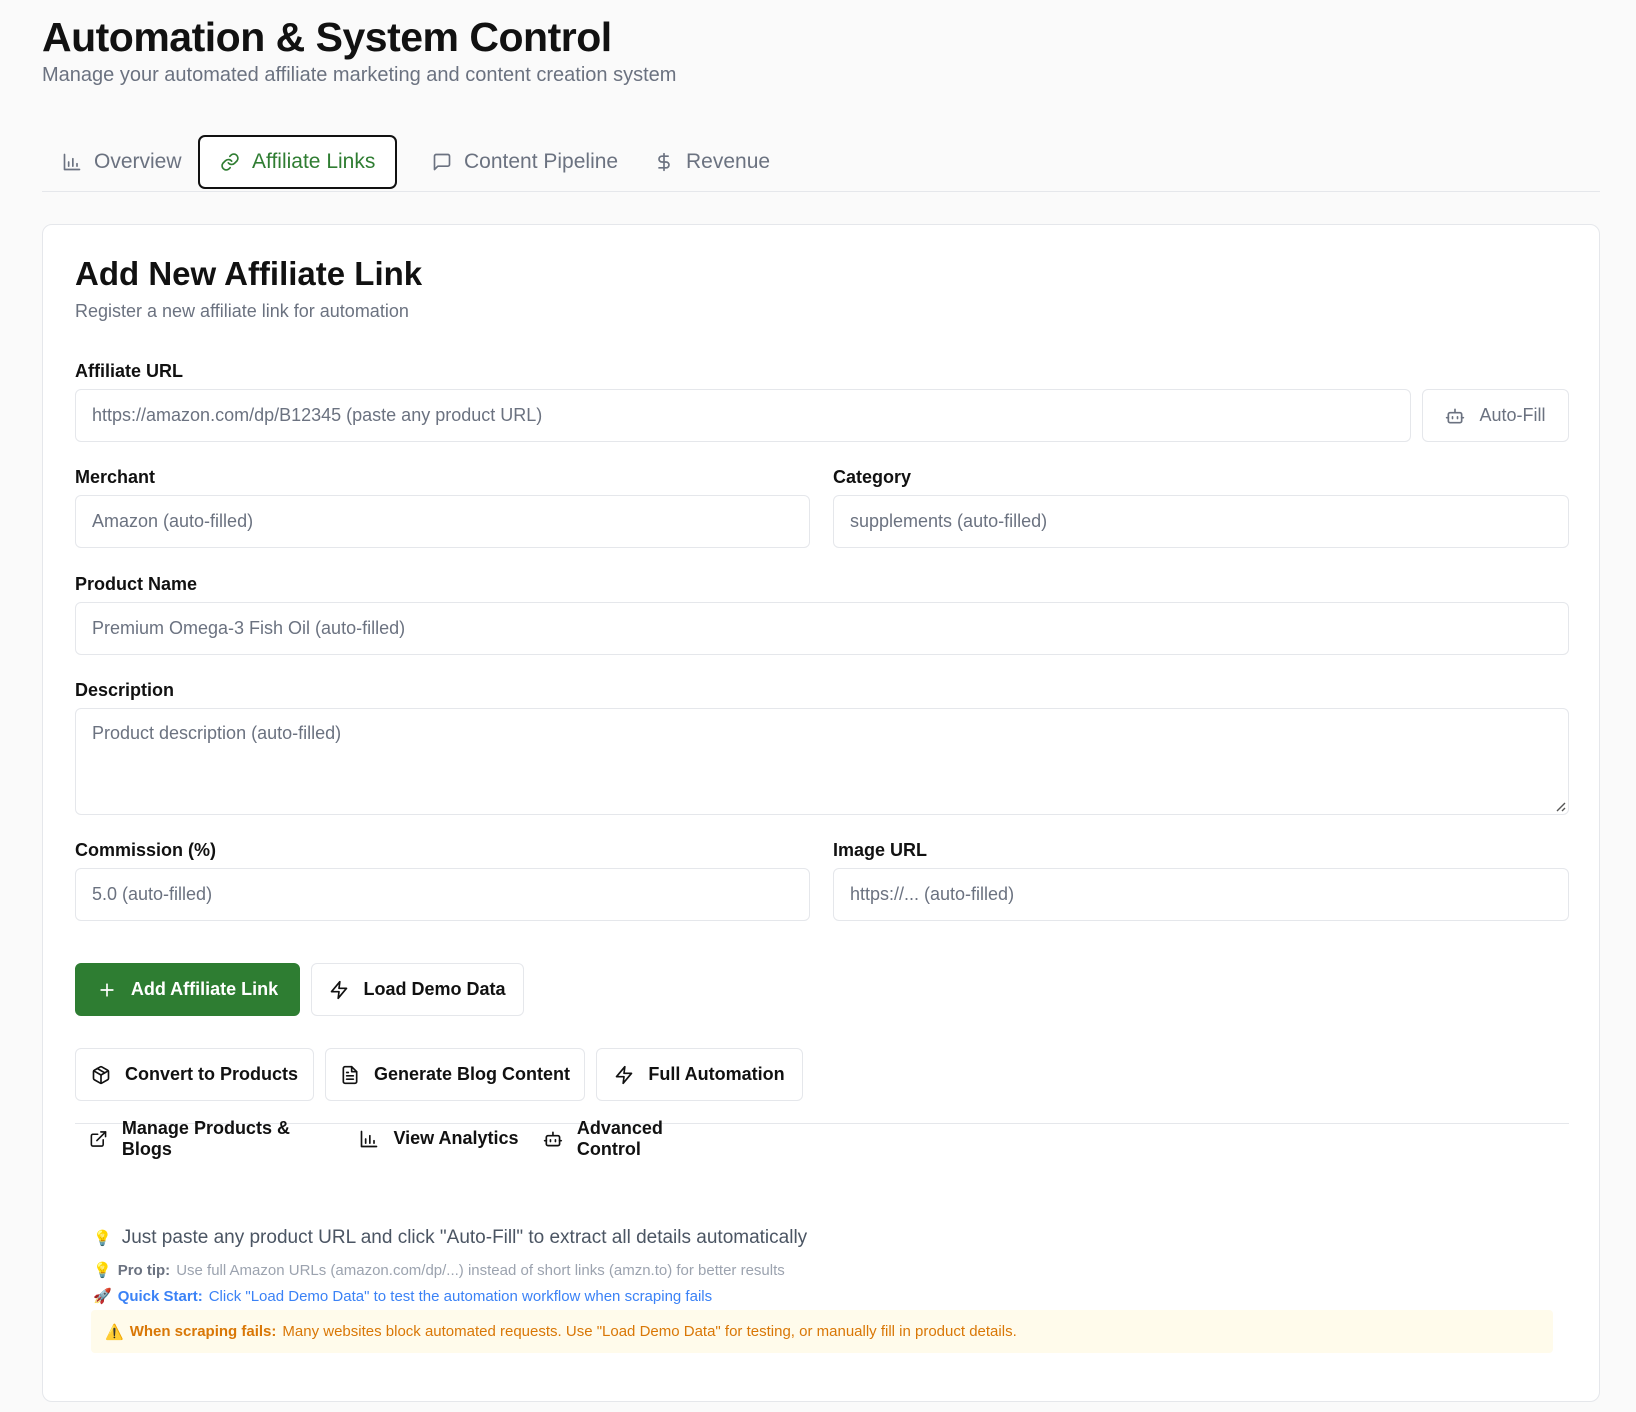 The image size is (1636, 1412). Describe the element at coordinates (98, 1138) in the screenshot. I see `external-link-icon` at that location.